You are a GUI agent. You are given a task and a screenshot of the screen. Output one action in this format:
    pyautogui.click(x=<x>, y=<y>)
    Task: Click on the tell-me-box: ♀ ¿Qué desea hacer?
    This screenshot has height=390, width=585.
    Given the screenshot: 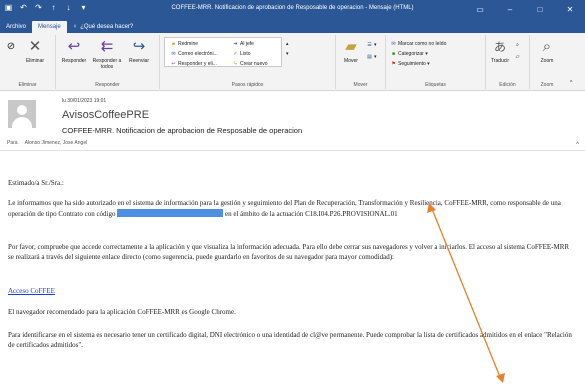 What is the action you would take?
    pyautogui.click(x=103, y=27)
    